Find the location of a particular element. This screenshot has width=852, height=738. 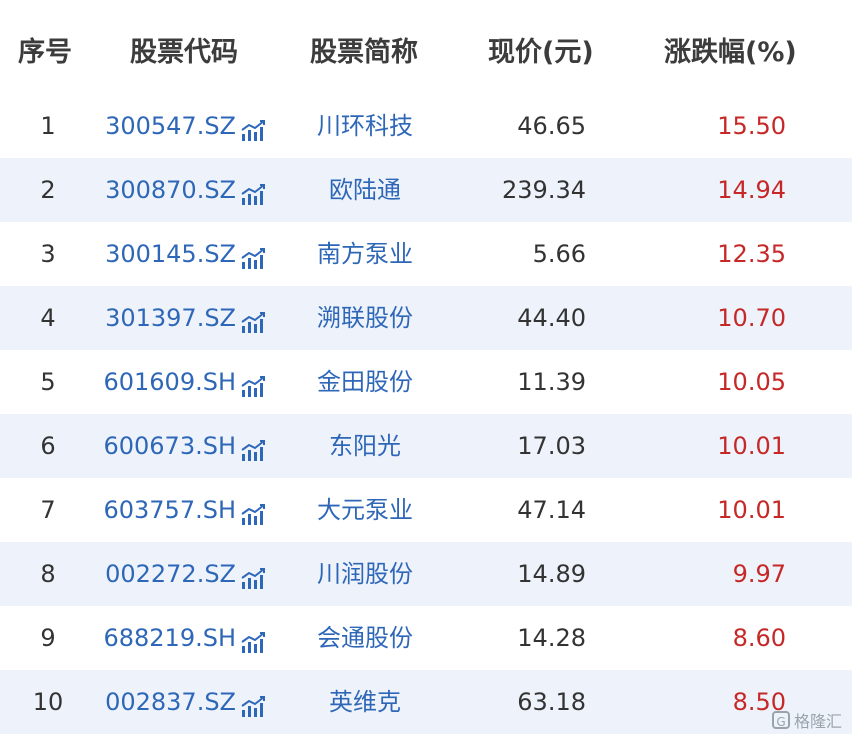

stock-price: 239.34 is located at coordinates (544, 190).